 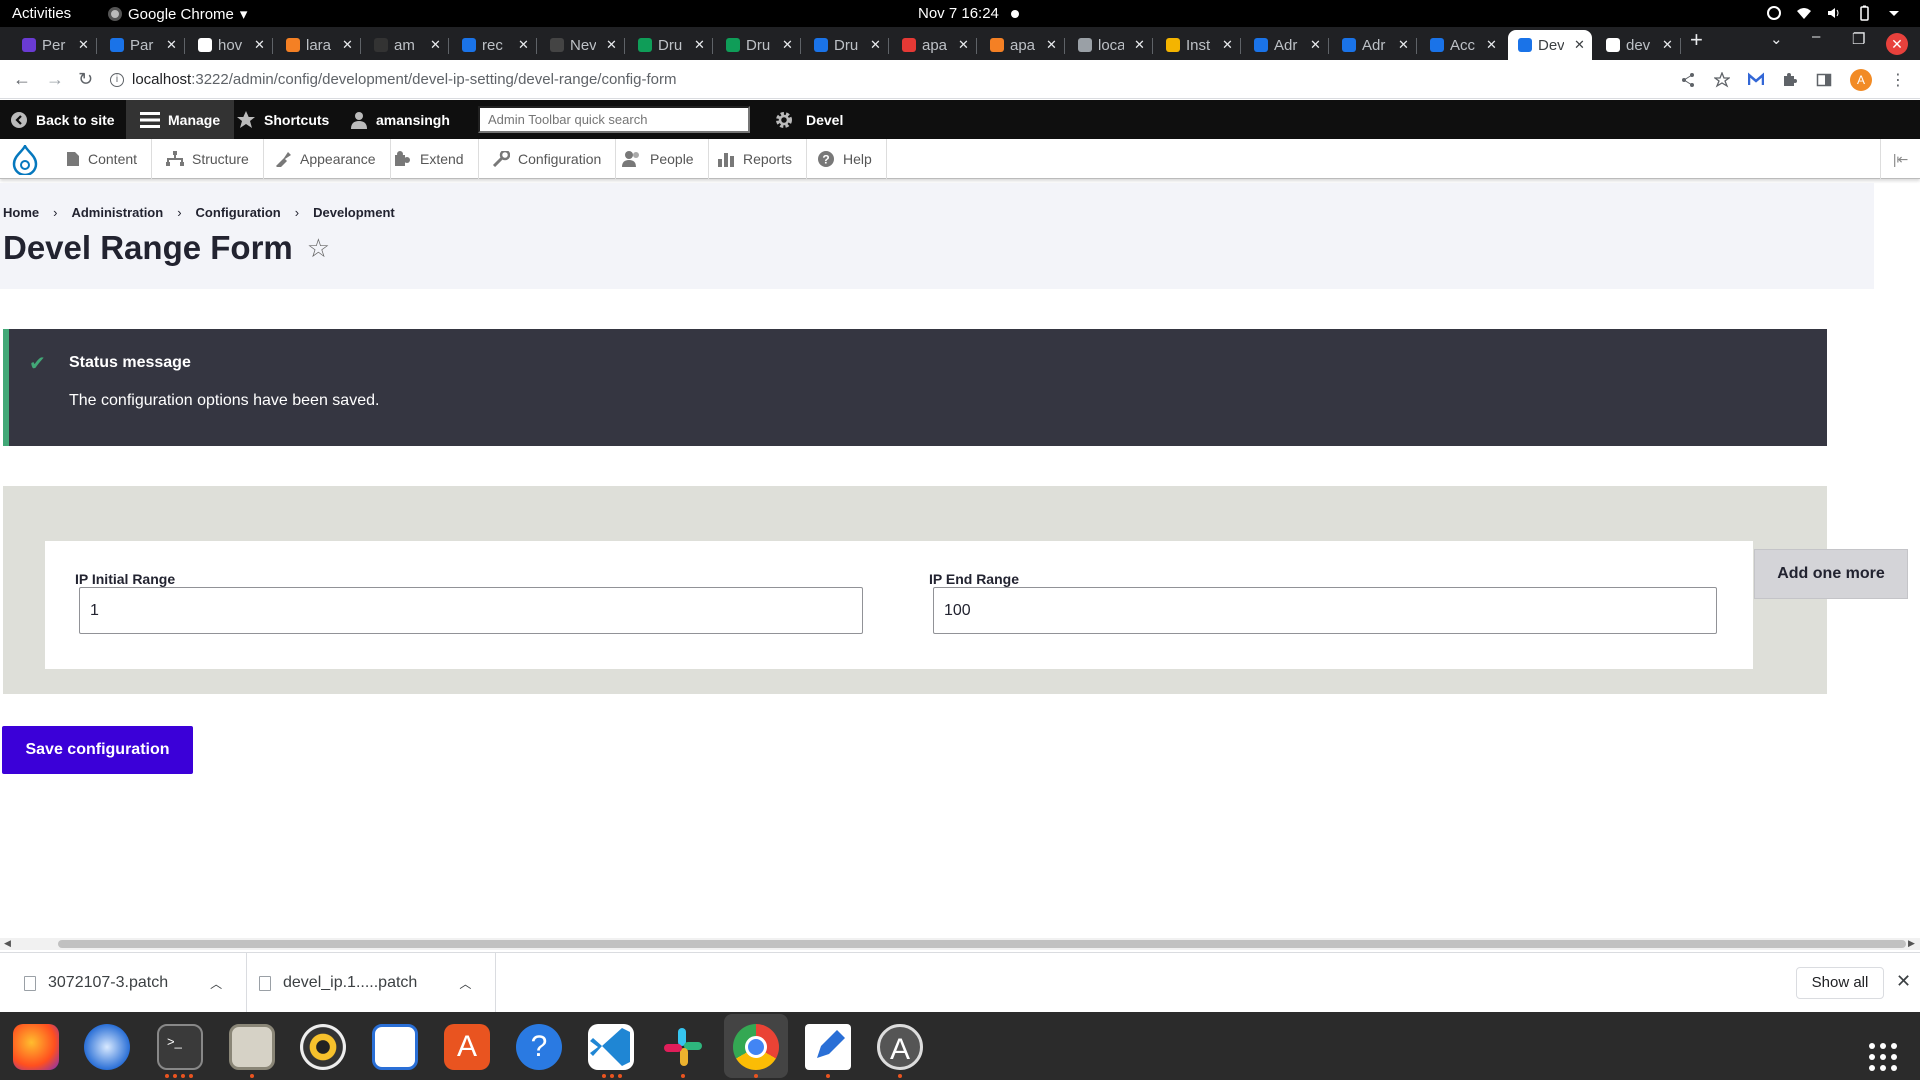 What do you see at coordinates (1831, 574) in the screenshot?
I see `add-one-more-button: Add one more` at bounding box center [1831, 574].